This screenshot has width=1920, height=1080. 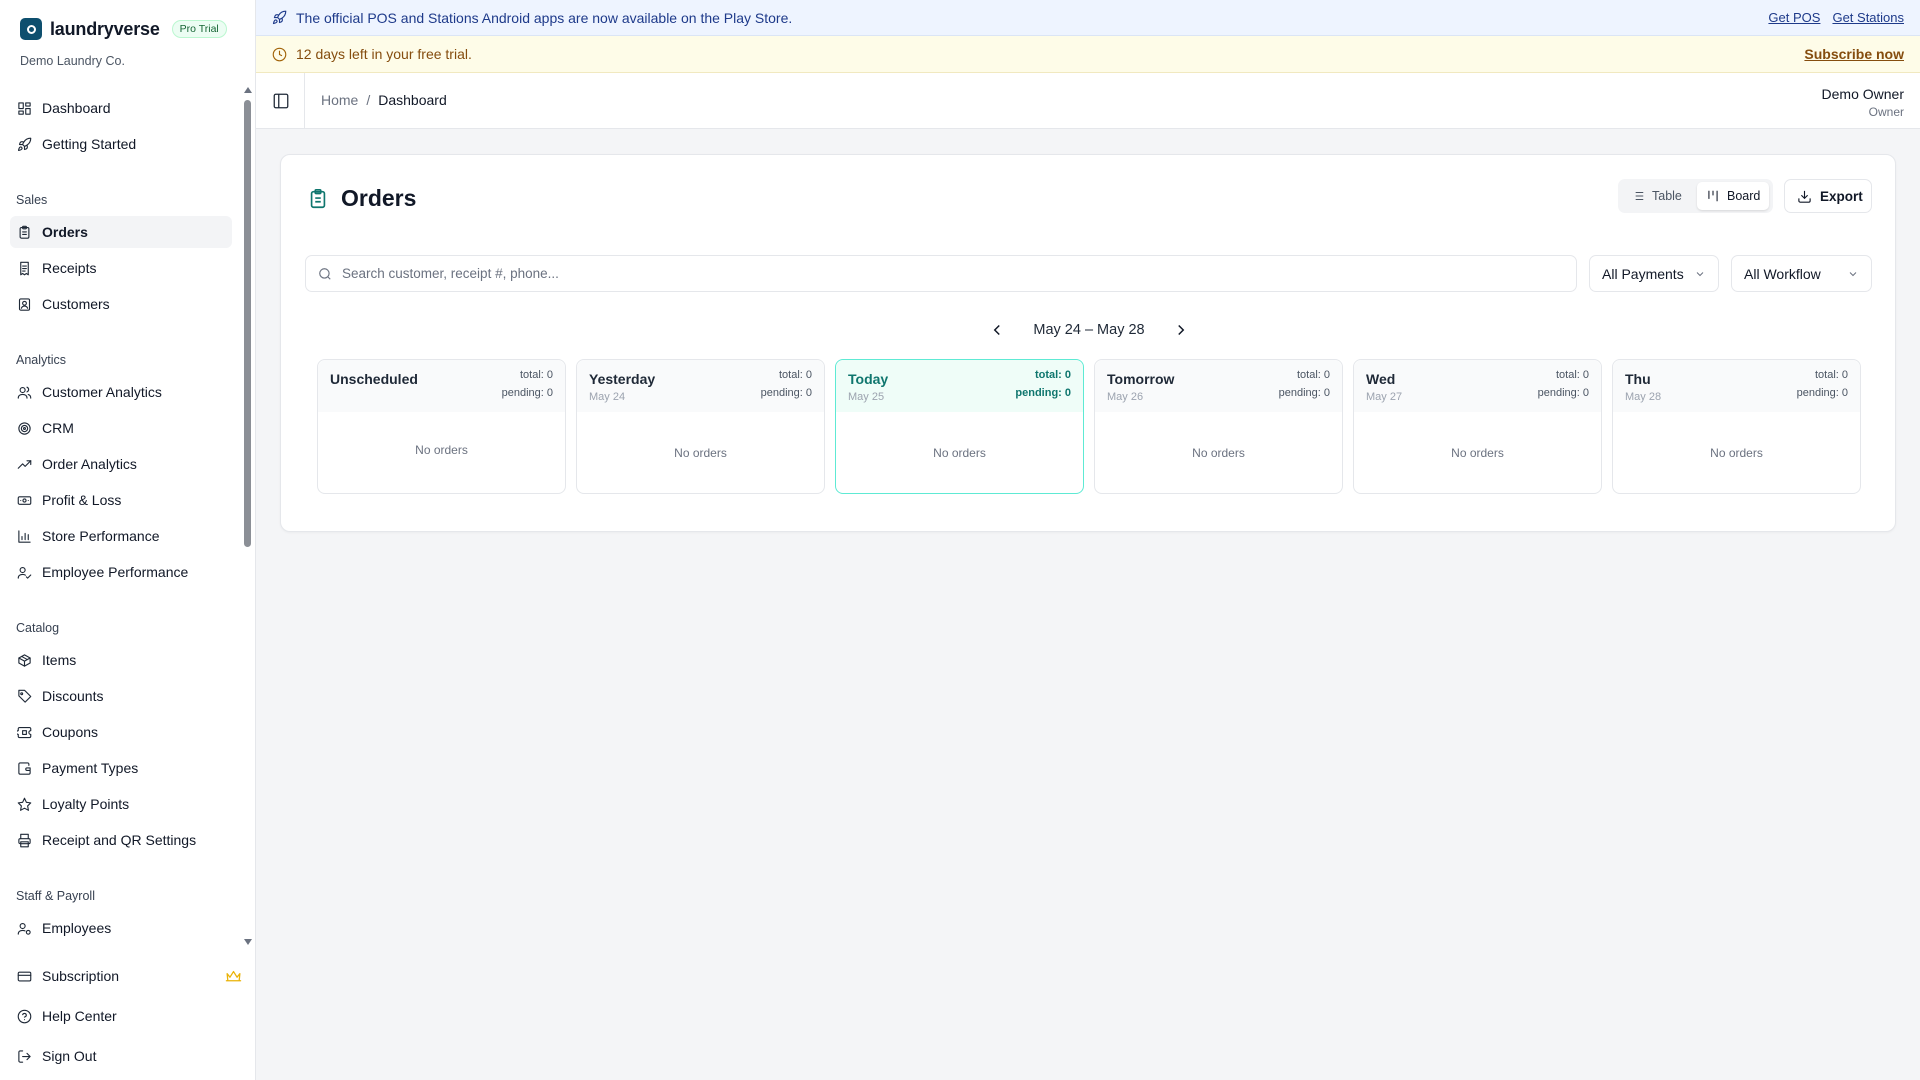 I want to click on bar-chart-icon, so click(x=24, y=536).